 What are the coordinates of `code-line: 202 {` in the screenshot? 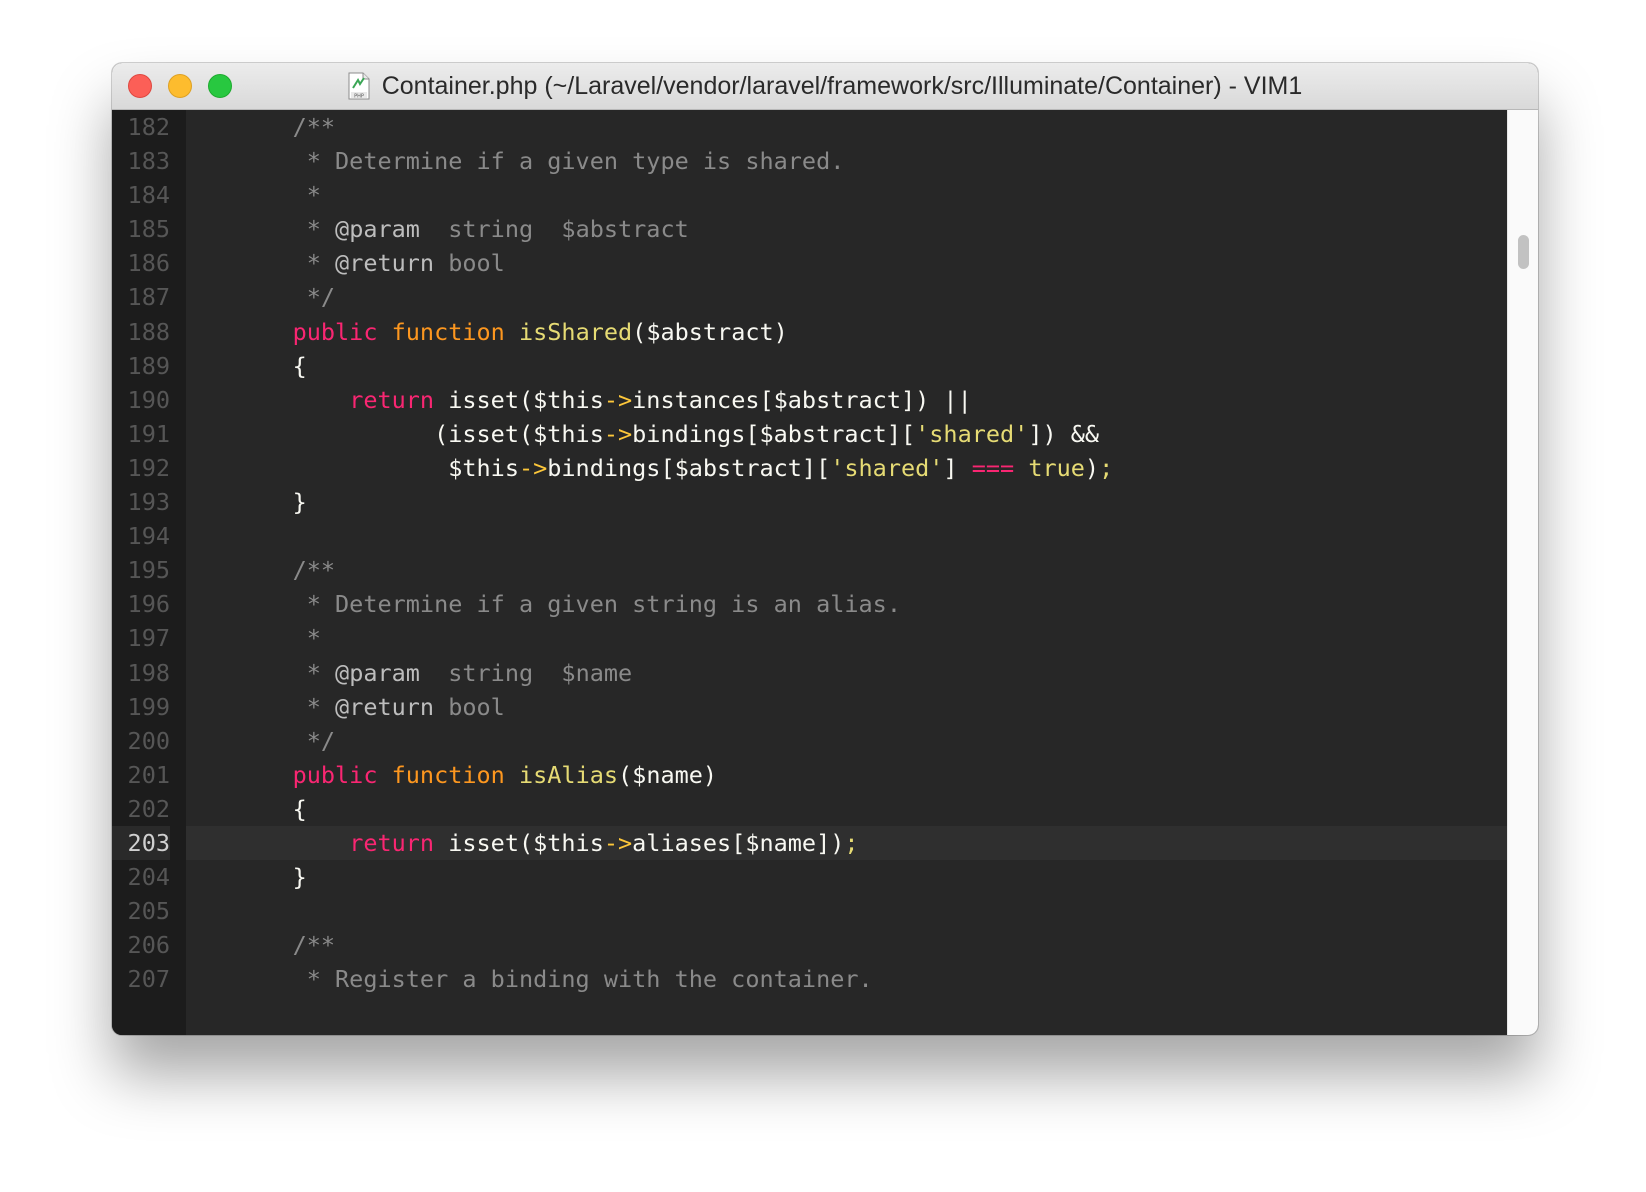 It's located at (809, 809).